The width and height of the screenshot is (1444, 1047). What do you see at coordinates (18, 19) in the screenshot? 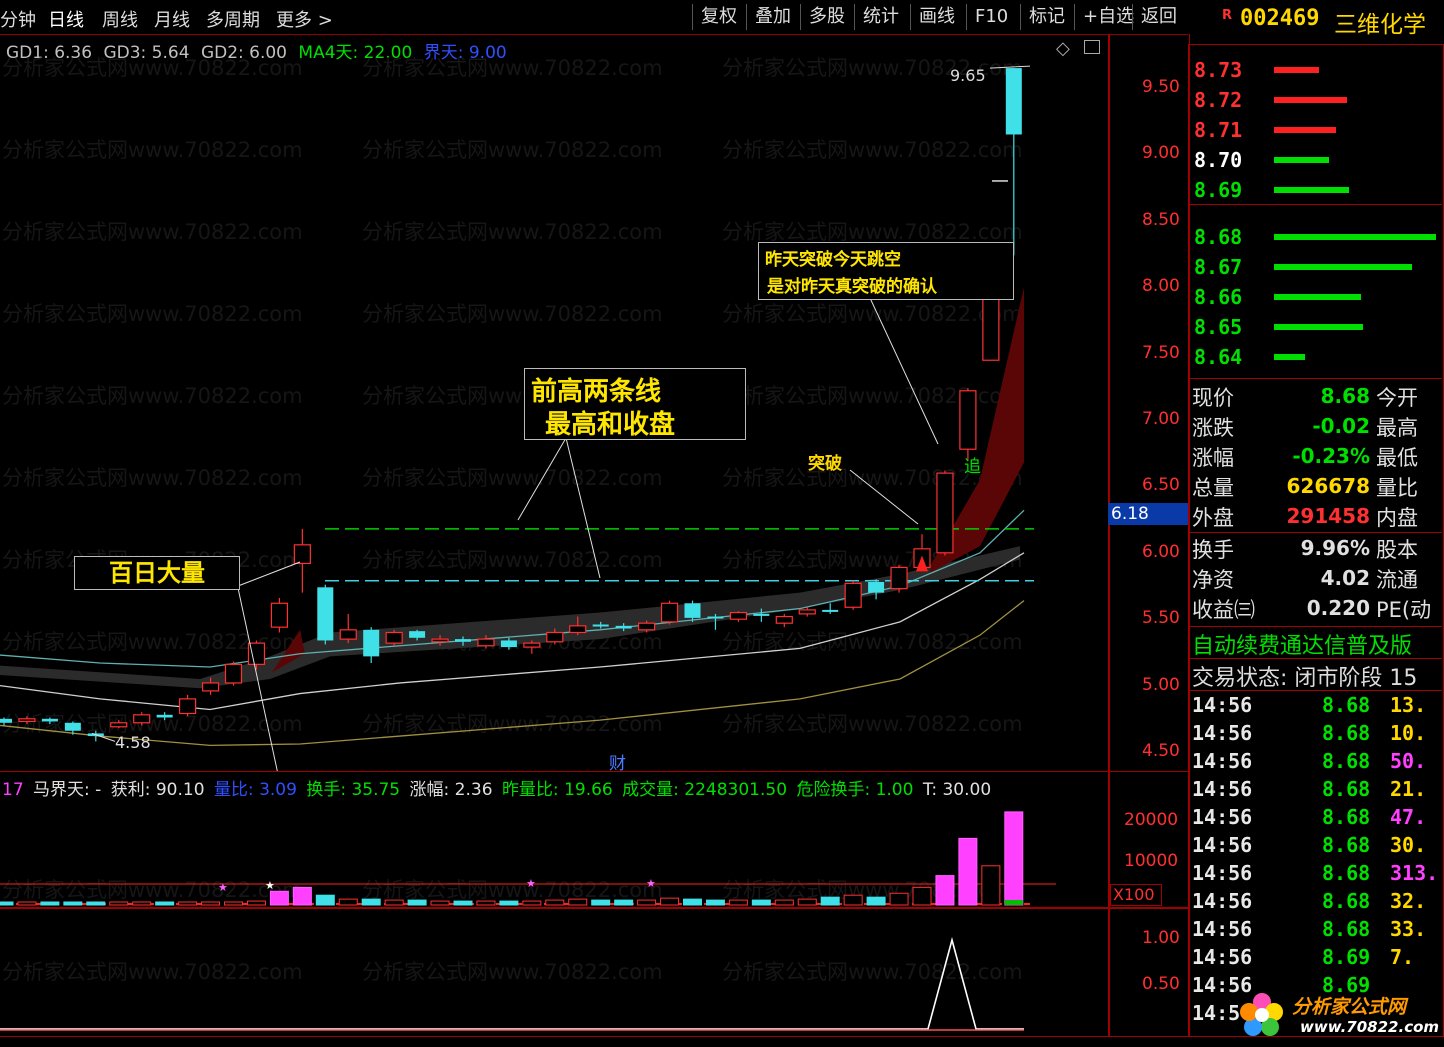
I see `tab-minute: 分钟` at bounding box center [18, 19].